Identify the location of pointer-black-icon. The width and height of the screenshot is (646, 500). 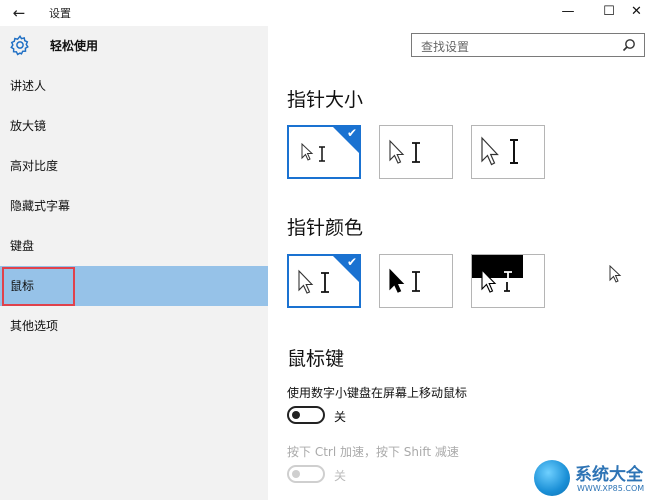
(404, 280).